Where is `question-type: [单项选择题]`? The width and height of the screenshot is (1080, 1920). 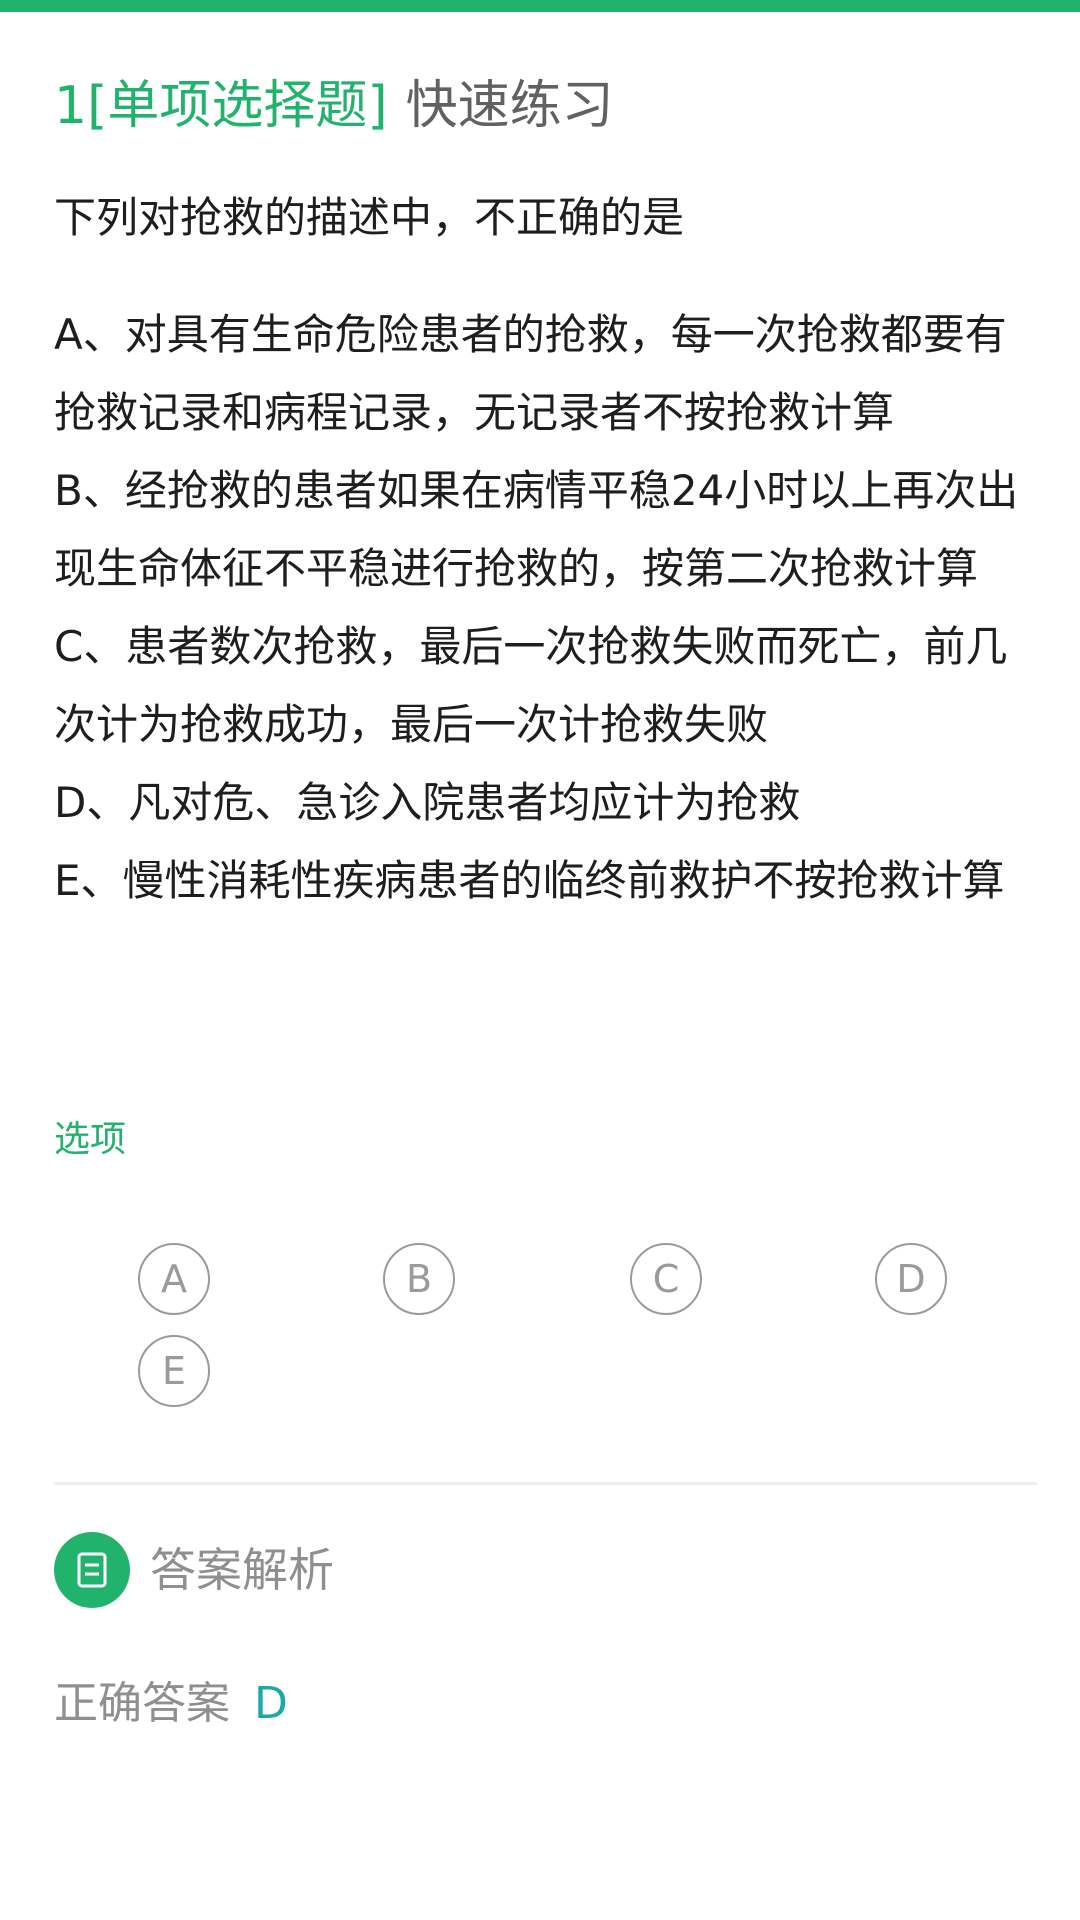
question-type: [单项选择题] is located at coordinates (237, 106).